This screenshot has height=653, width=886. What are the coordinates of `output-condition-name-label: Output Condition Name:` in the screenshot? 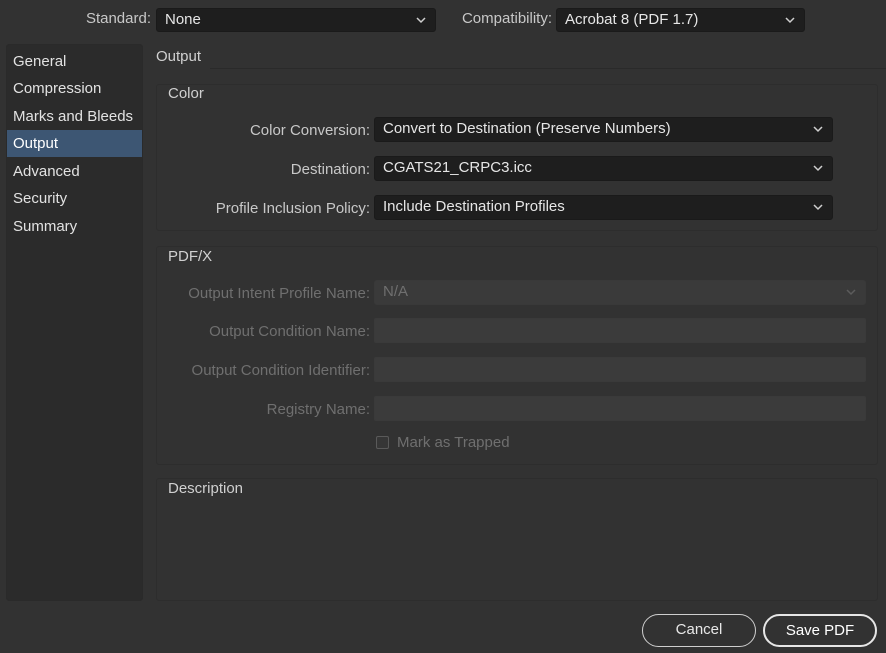 It's located at (289, 331).